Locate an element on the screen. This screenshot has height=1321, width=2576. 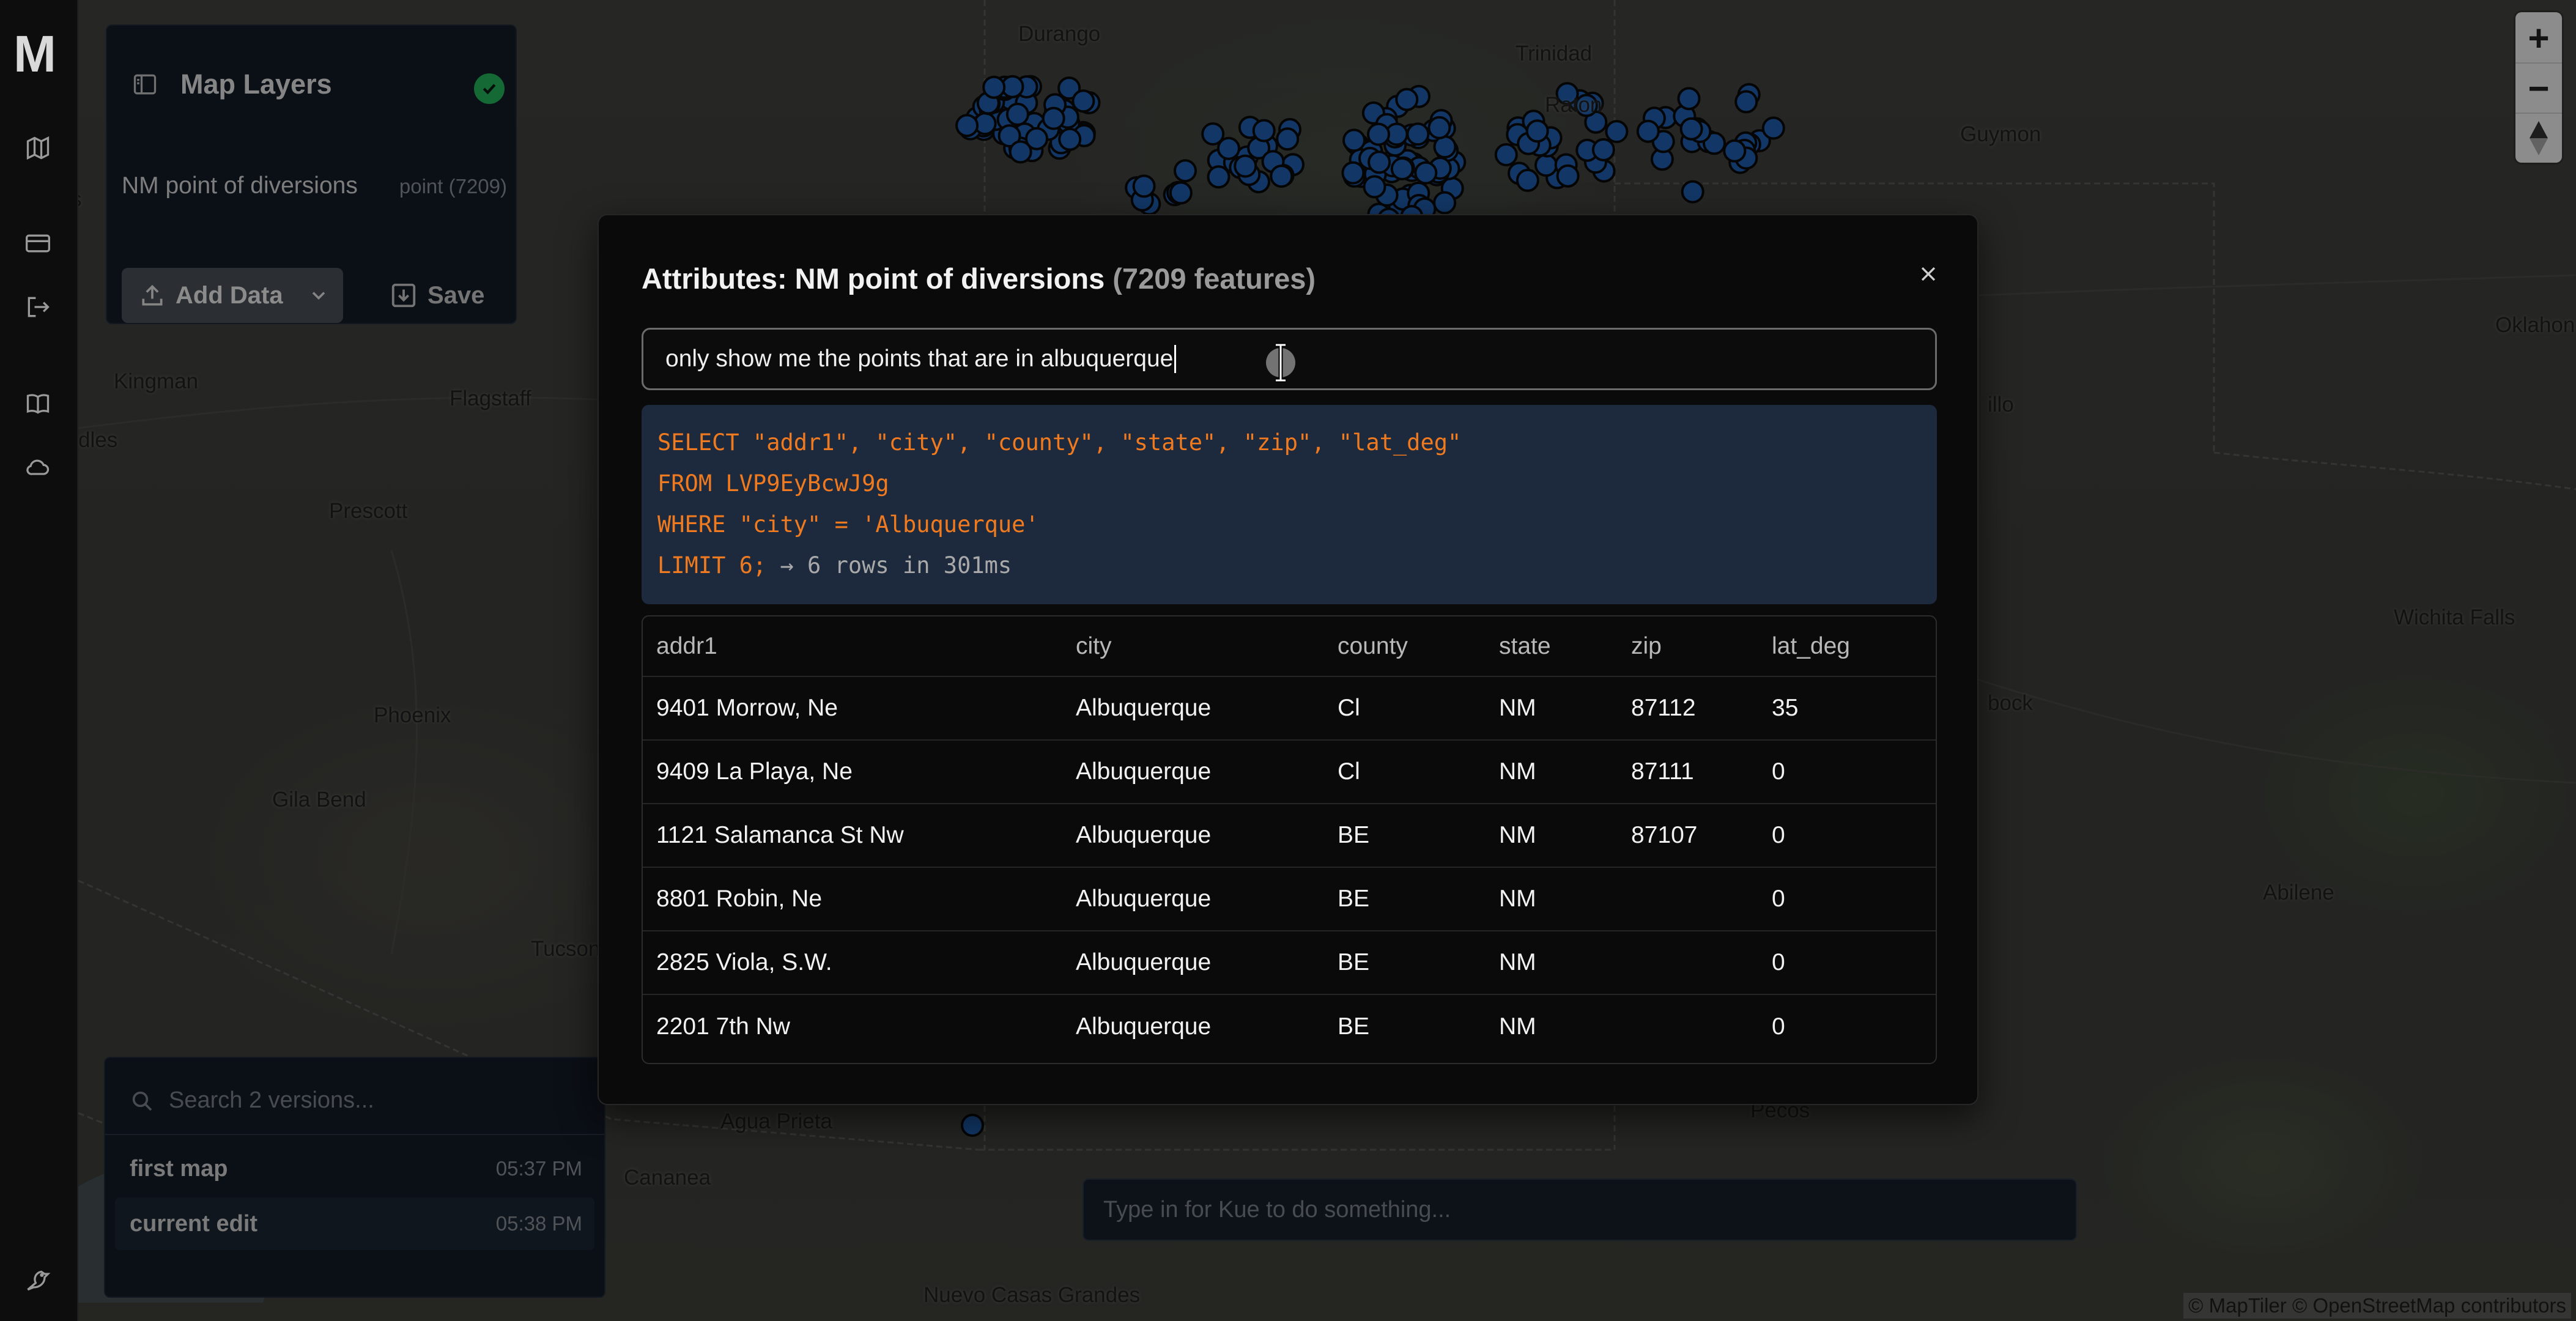
cloud-icon is located at coordinates (38, 467).